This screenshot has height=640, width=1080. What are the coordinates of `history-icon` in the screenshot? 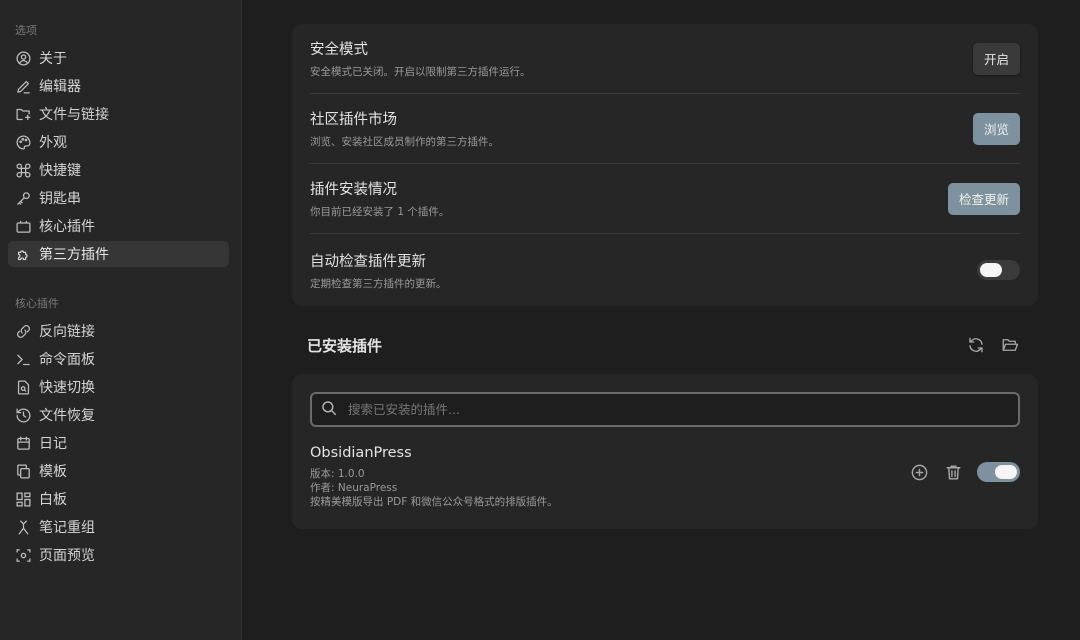 It's located at (23, 415).